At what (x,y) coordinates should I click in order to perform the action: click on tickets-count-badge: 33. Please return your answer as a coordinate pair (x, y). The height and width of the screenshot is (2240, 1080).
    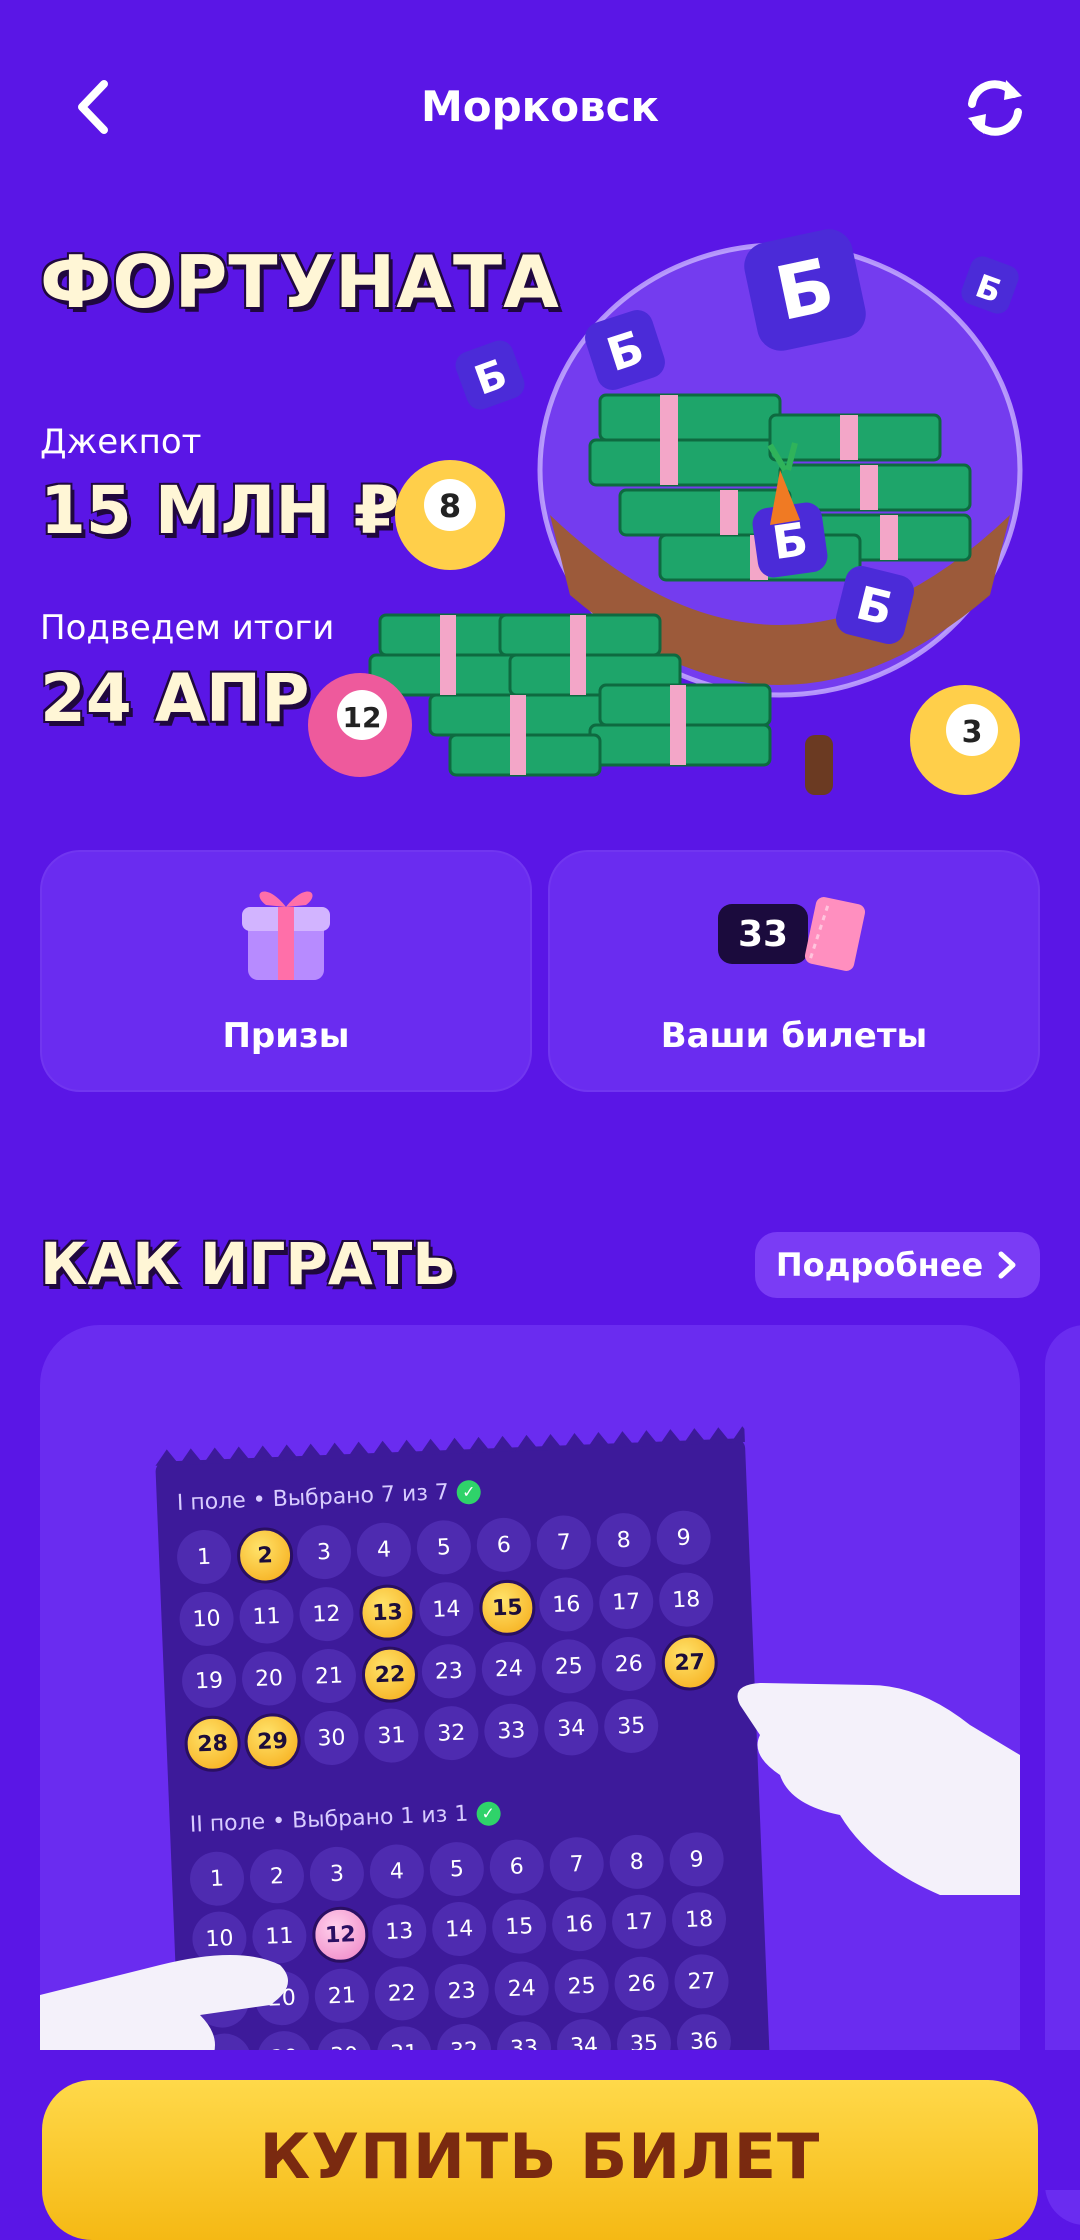
    Looking at the image, I should click on (763, 934).